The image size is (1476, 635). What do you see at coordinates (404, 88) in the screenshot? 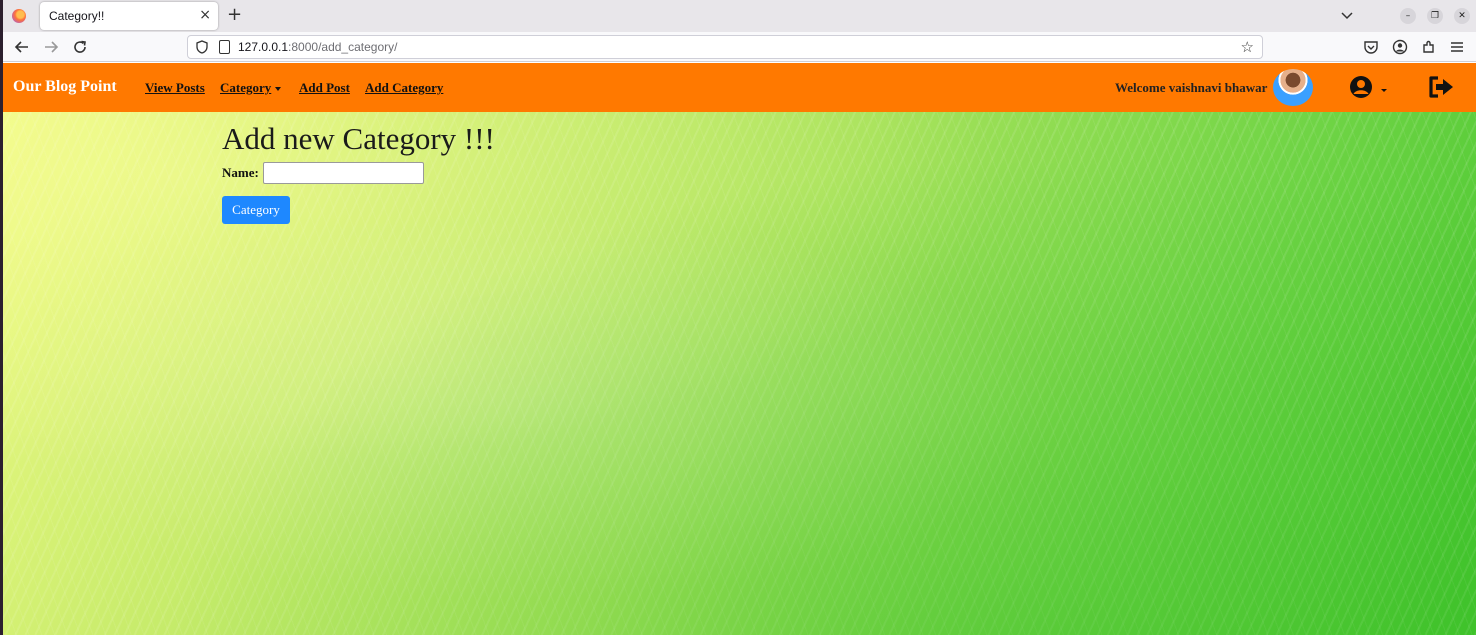
I see `nav-add-category: Add Category` at bounding box center [404, 88].